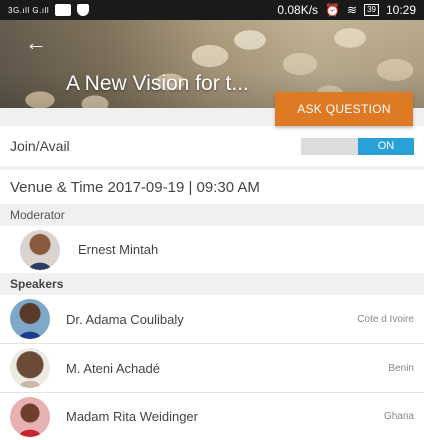 The image size is (424, 440). Describe the element at coordinates (371, 10) in the screenshot. I see `battery-level: 39` at that location.